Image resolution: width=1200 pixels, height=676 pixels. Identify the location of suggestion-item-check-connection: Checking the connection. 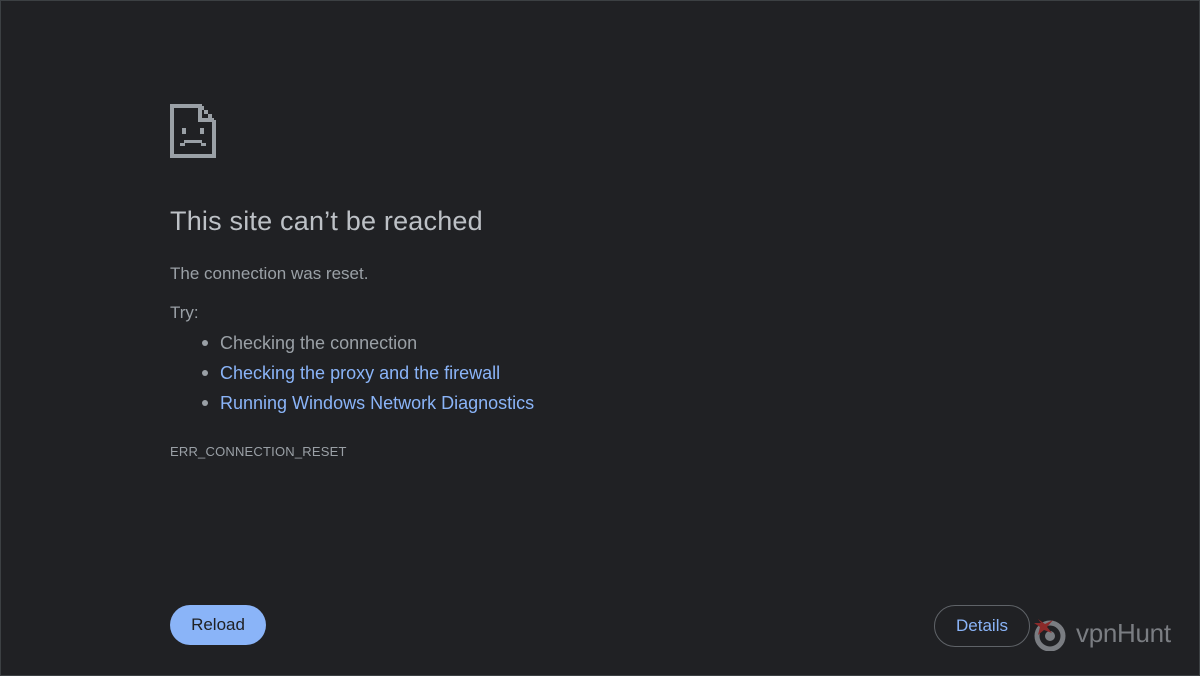
(367, 346).